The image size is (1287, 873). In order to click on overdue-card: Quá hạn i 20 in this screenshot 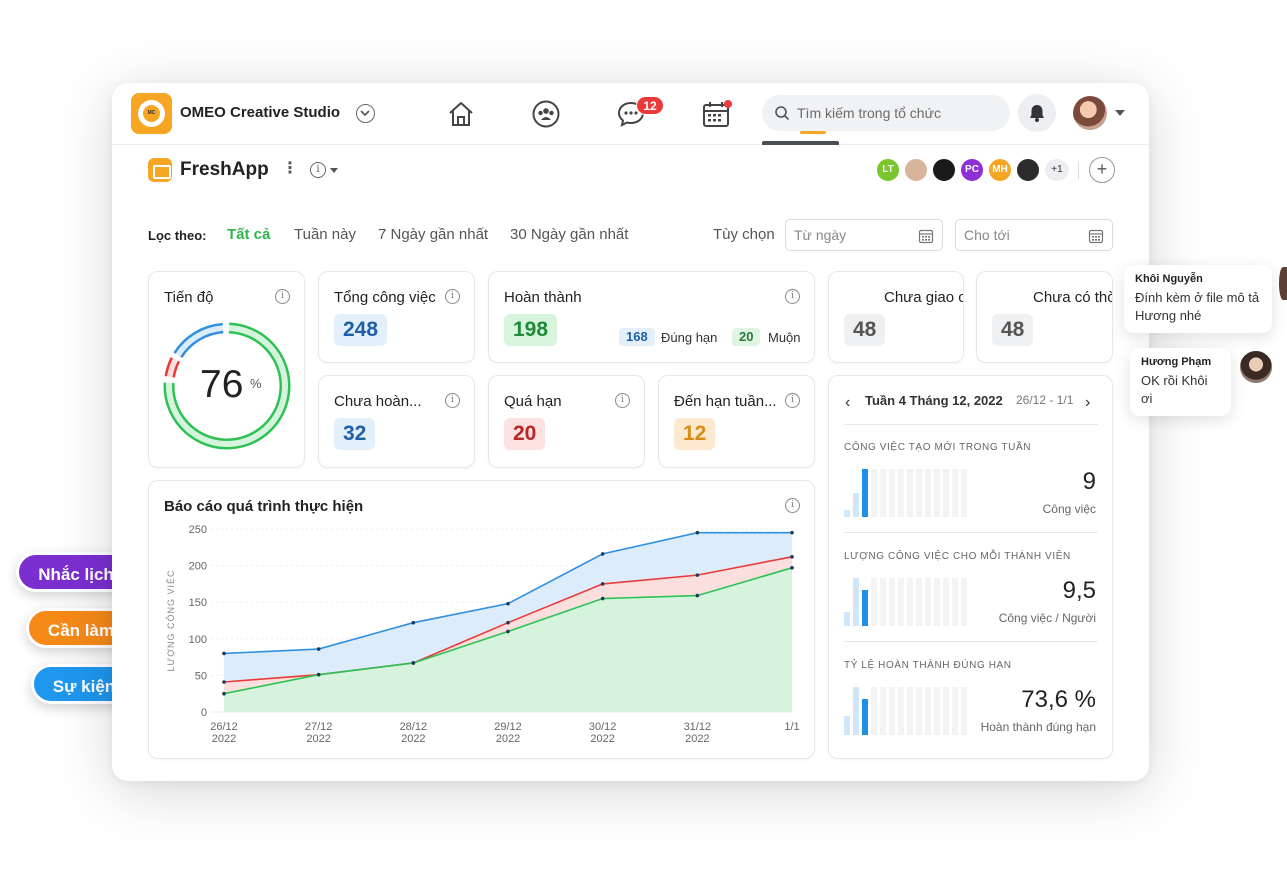, I will do `click(566, 421)`.